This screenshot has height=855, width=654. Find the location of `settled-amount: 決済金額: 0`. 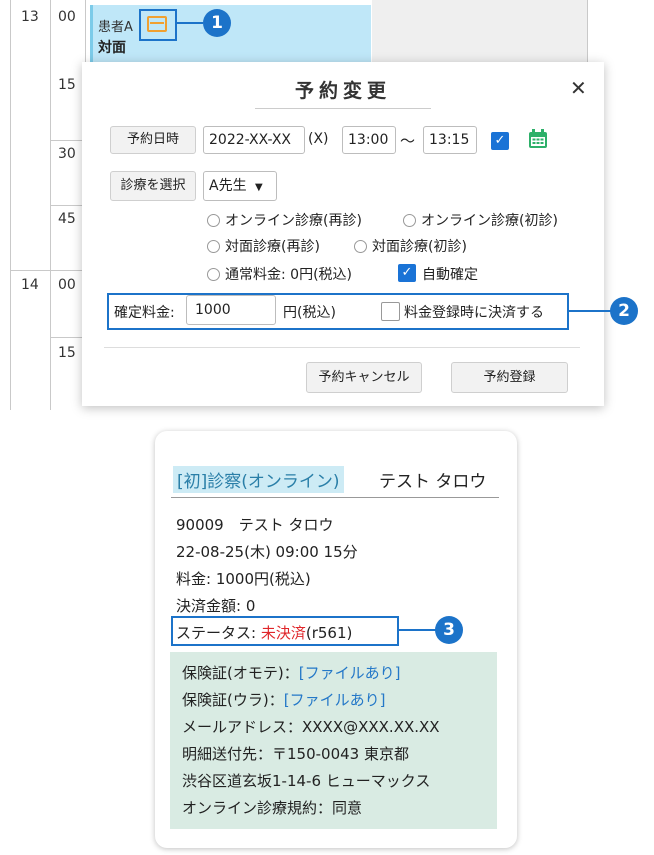

settled-amount: 決済金額: 0 is located at coordinates (216, 606).